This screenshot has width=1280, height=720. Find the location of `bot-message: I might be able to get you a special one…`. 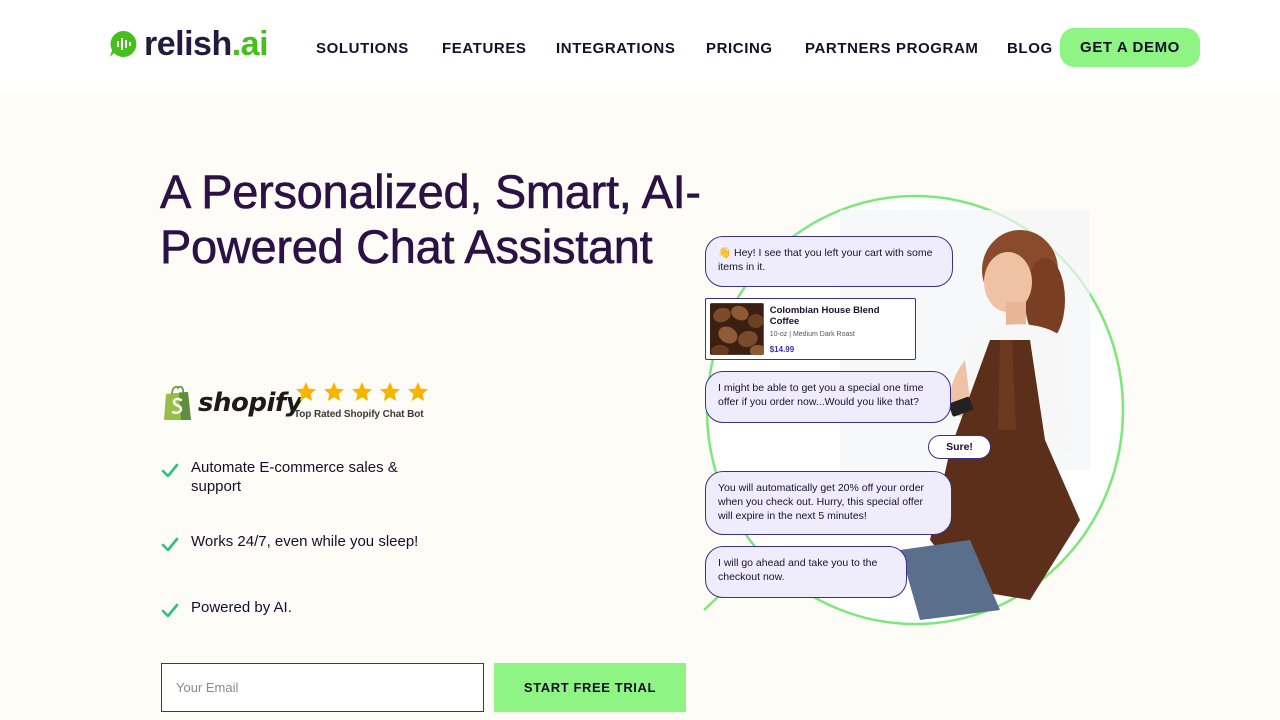

bot-message: I might be able to get you a special one… is located at coordinates (828, 397).